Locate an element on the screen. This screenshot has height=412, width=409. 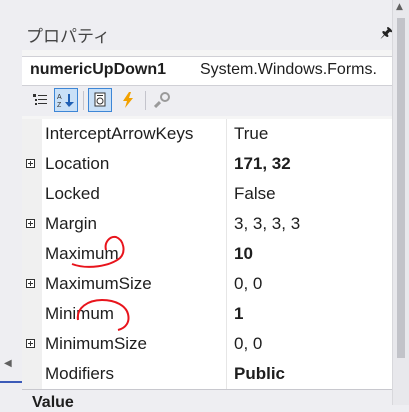
property-name: Maximum is located at coordinates (82, 253).